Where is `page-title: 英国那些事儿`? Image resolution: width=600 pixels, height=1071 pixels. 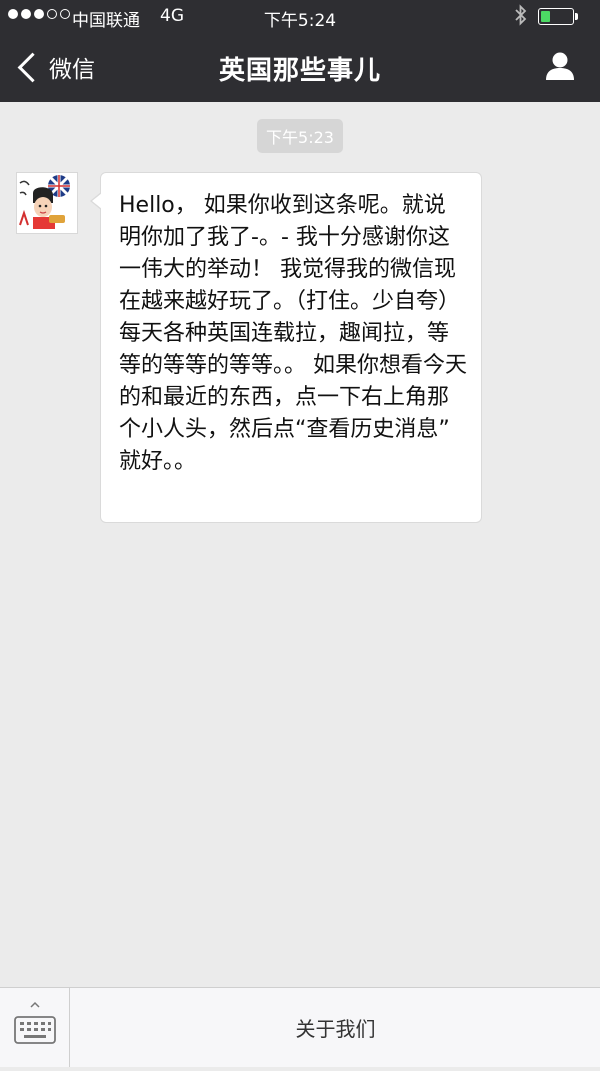 page-title: 英国那些事儿 is located at coordinates (299, 71).